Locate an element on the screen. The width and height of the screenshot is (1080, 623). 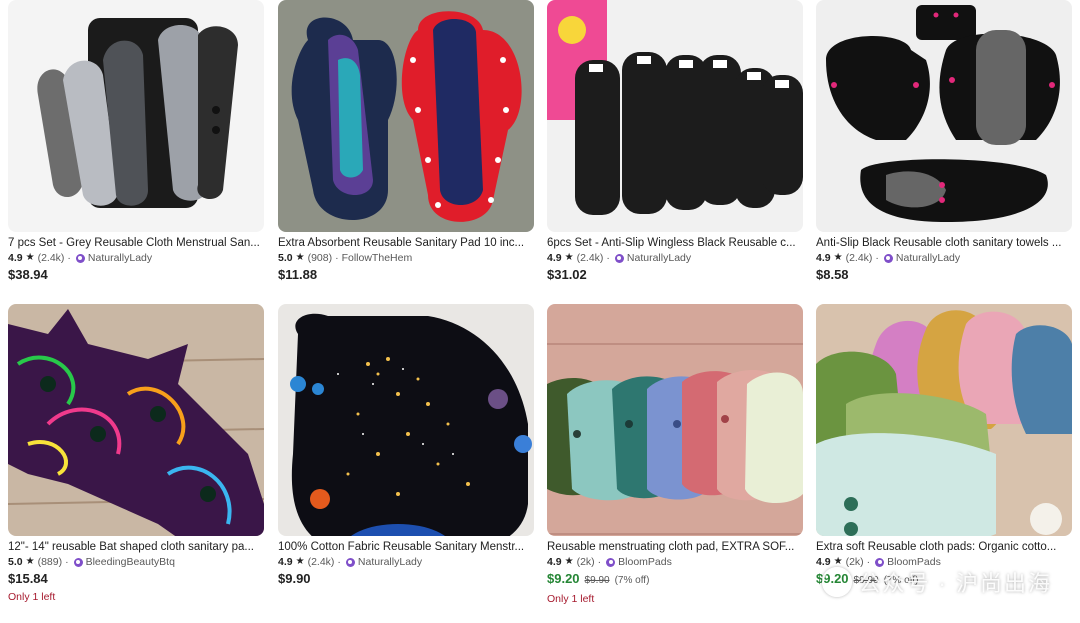
price: $15.84 is located at coordinates (28, 578).